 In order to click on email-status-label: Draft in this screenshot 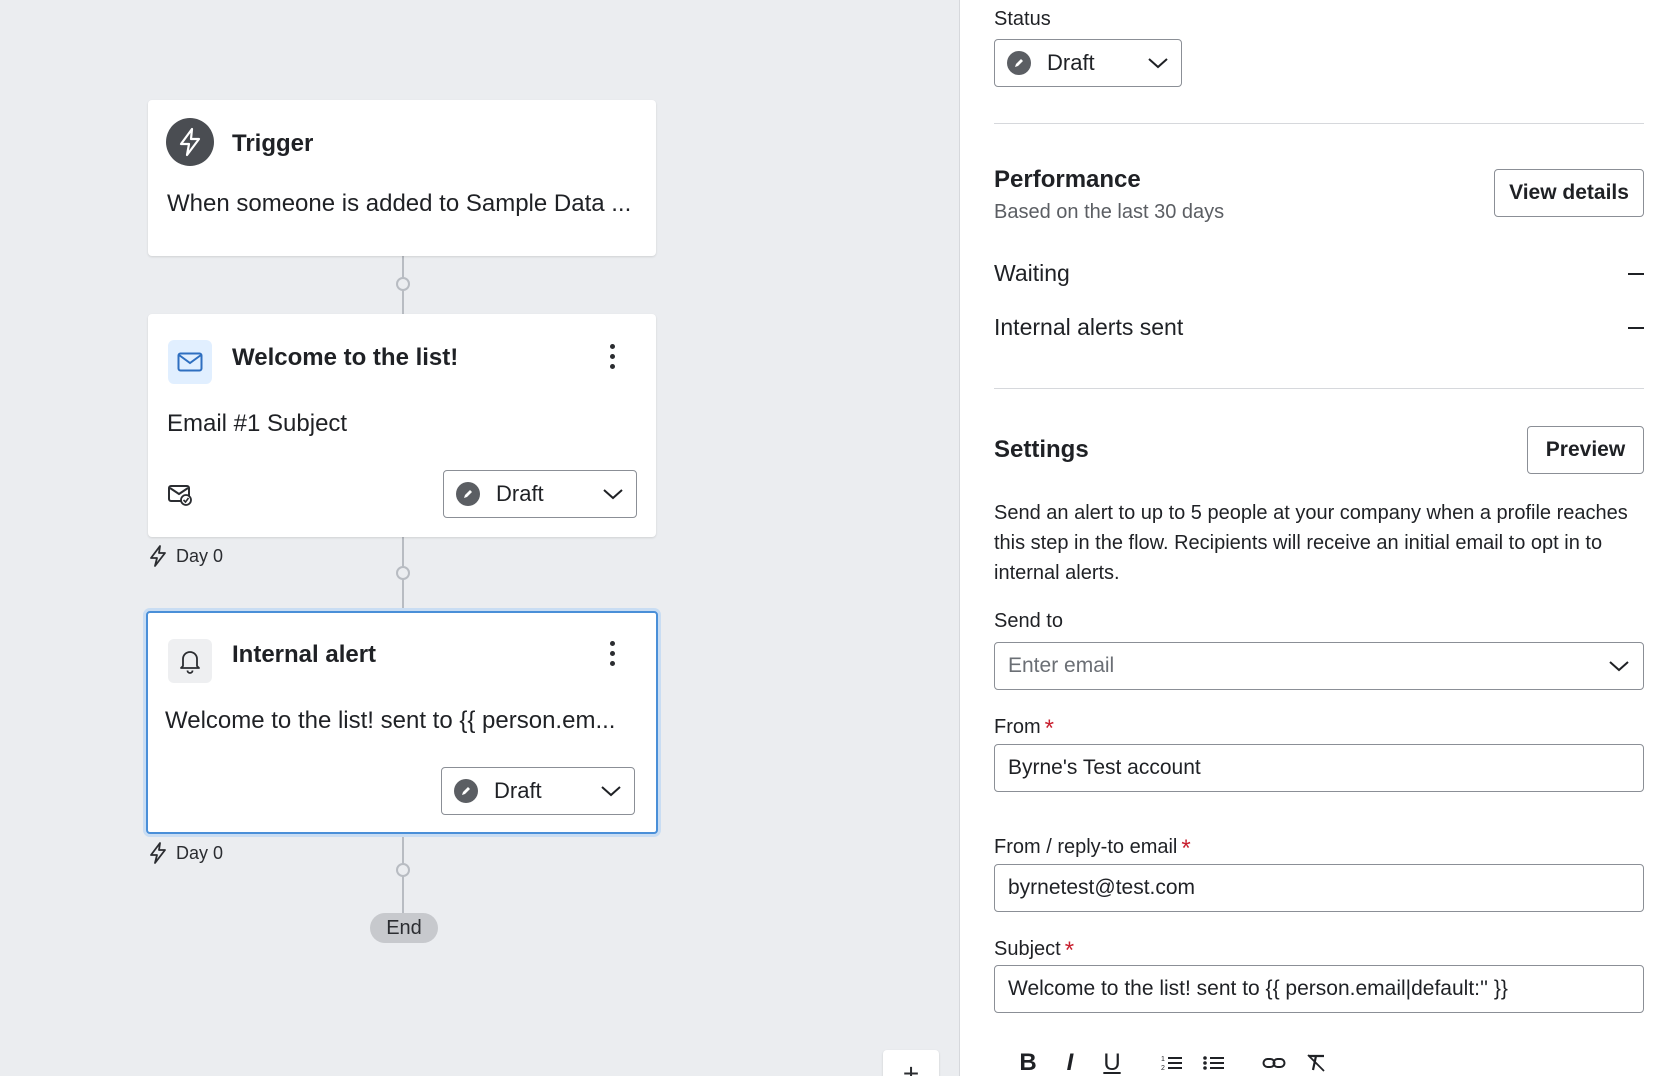, I will do `click(520, 493)`.